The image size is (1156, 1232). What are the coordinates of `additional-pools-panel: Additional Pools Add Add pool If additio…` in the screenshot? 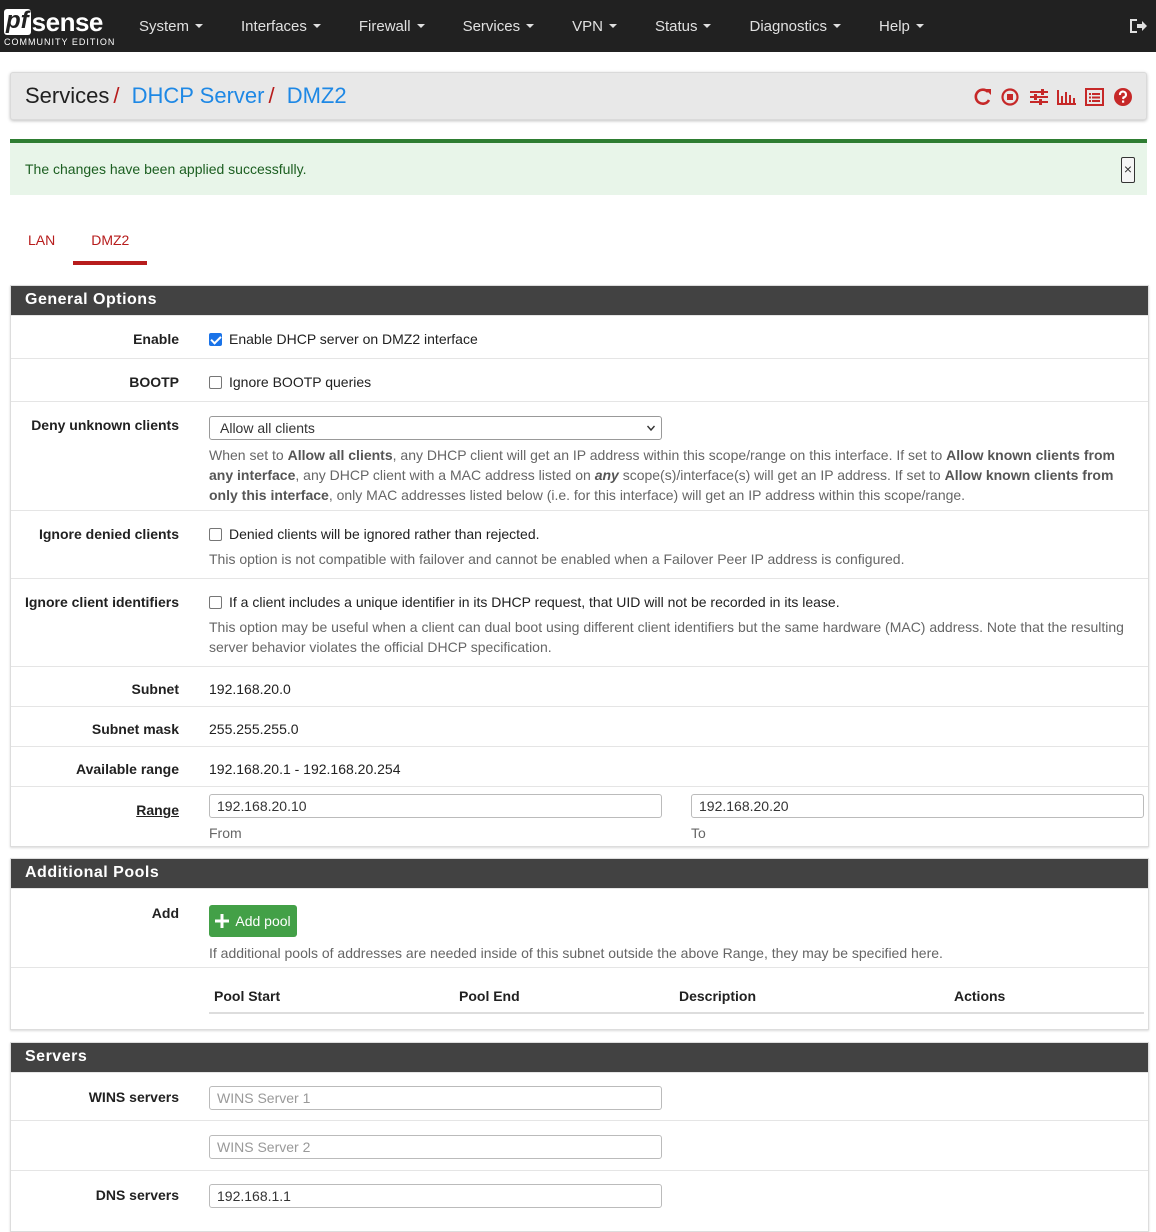 It's located at (579, 944).